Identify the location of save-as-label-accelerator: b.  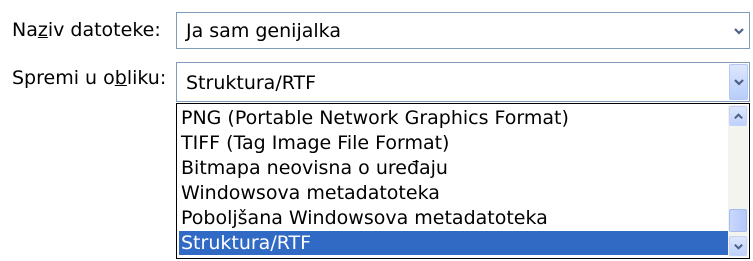
(120, 78).